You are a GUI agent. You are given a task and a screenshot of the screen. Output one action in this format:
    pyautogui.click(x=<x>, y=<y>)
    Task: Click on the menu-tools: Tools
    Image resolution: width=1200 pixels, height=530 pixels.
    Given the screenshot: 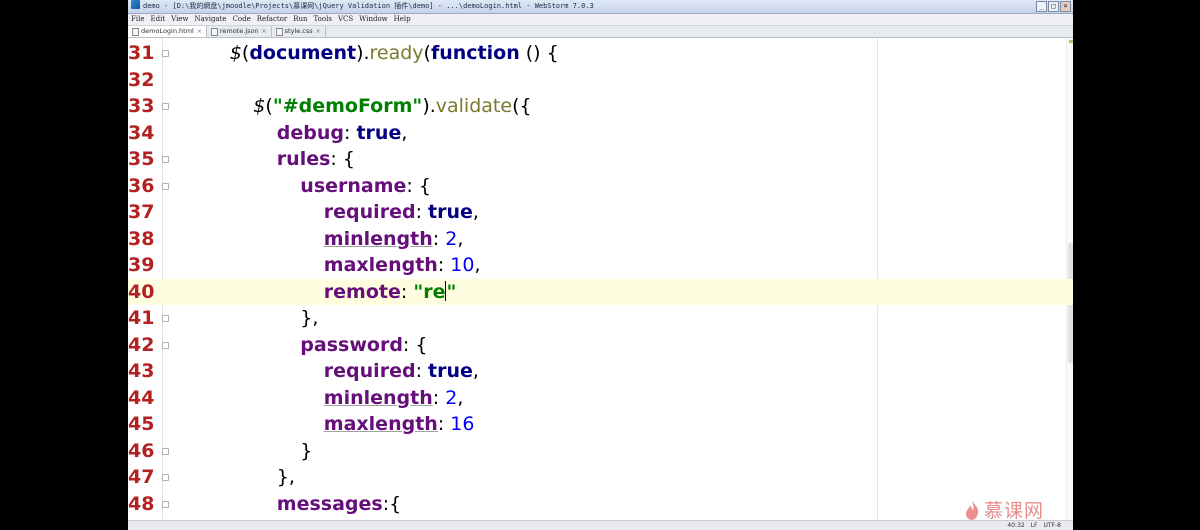 What is the action you would take?
    pyautogui.click(x=323, y=19)
    